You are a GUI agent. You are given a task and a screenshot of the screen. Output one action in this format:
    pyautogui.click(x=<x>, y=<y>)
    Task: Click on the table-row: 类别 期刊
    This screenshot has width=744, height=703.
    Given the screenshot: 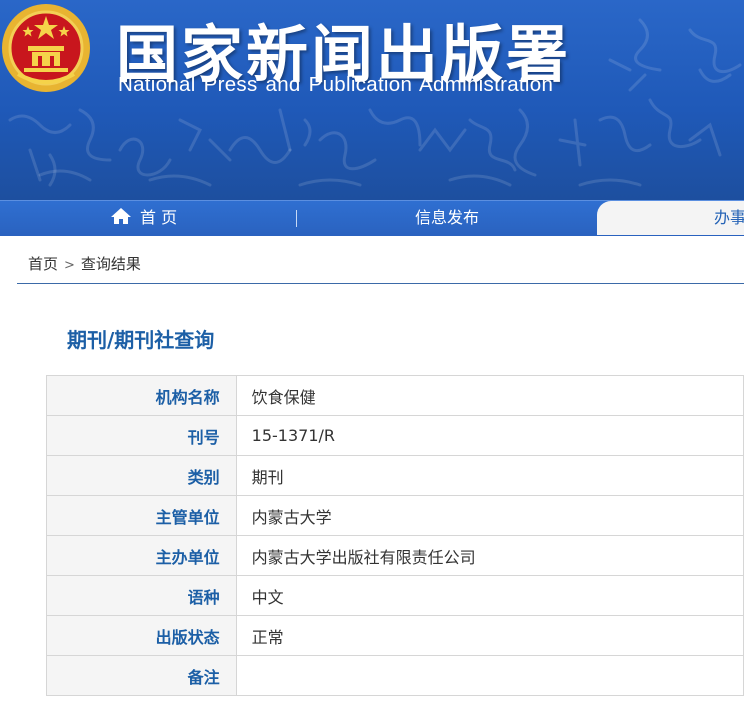 What is the action you would take?
    pyautogui.click(x=395, y=475)
    